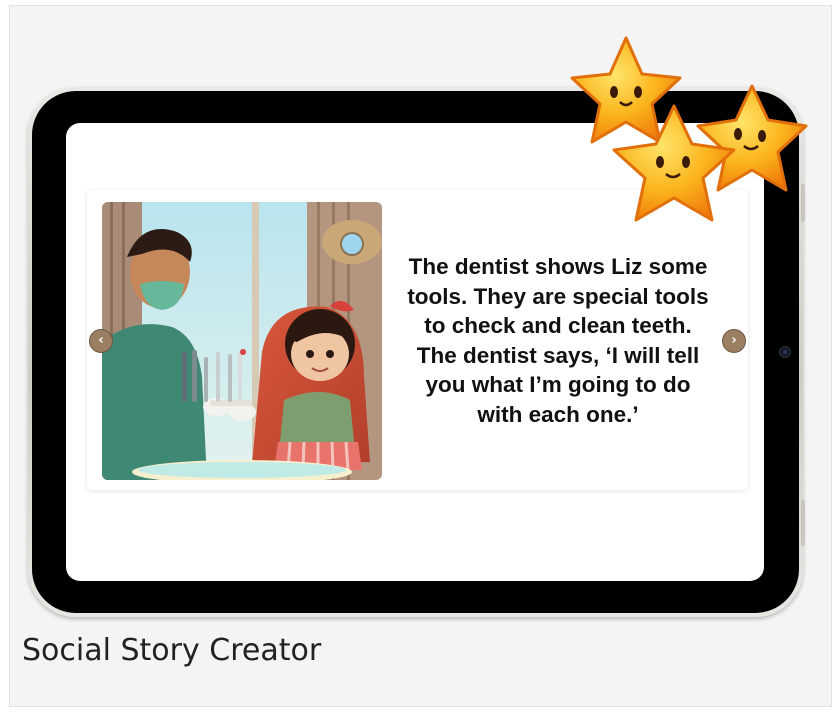 Image resolution: width=840 pixels, height=707 pixels. What do you see at coordinates (242, 341) in the screenshot?
I see `story-illustration` at bounding box center [242, 341].